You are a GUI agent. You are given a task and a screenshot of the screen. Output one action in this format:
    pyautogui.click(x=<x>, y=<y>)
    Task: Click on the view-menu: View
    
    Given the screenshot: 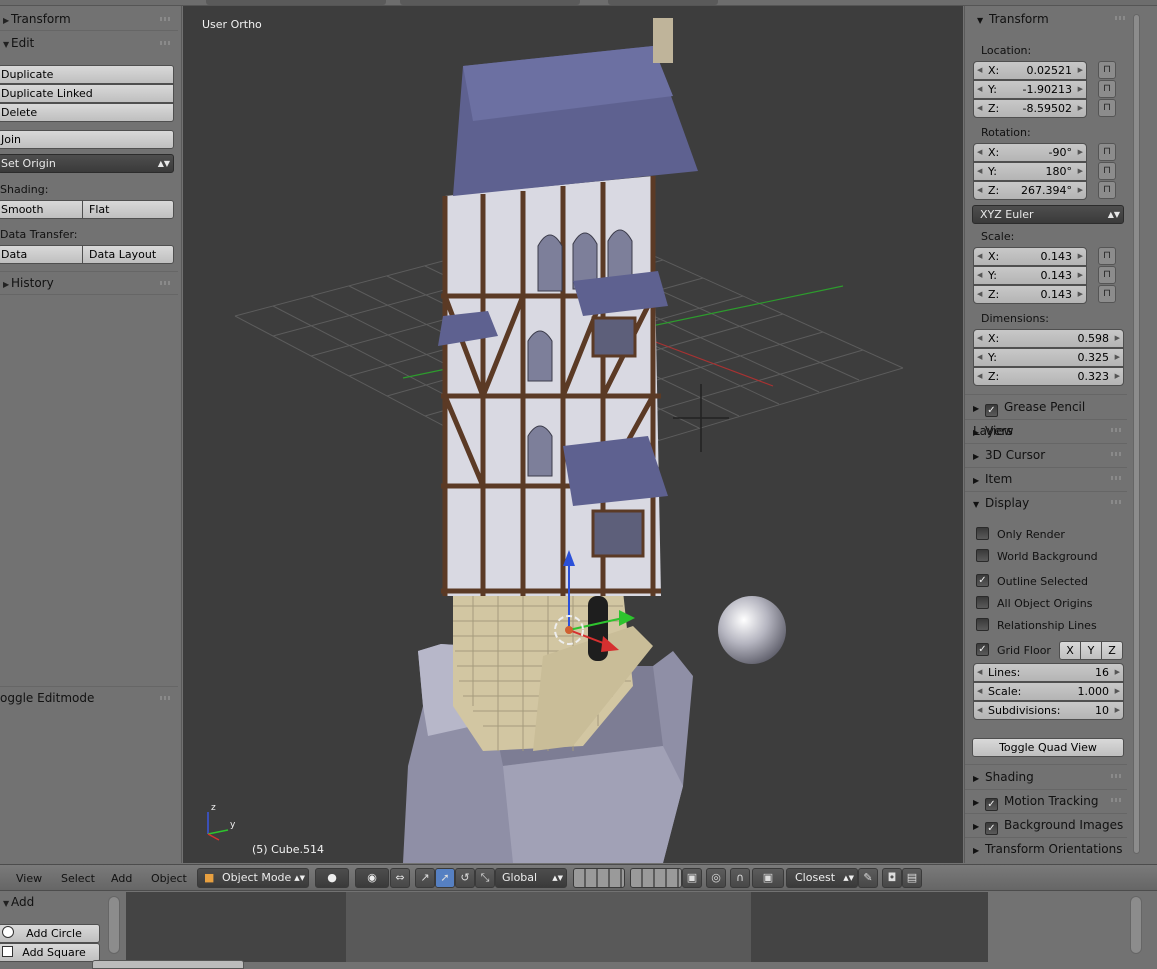 What is the action you would take?
    pyautogui.click(x=29, y=878)
    